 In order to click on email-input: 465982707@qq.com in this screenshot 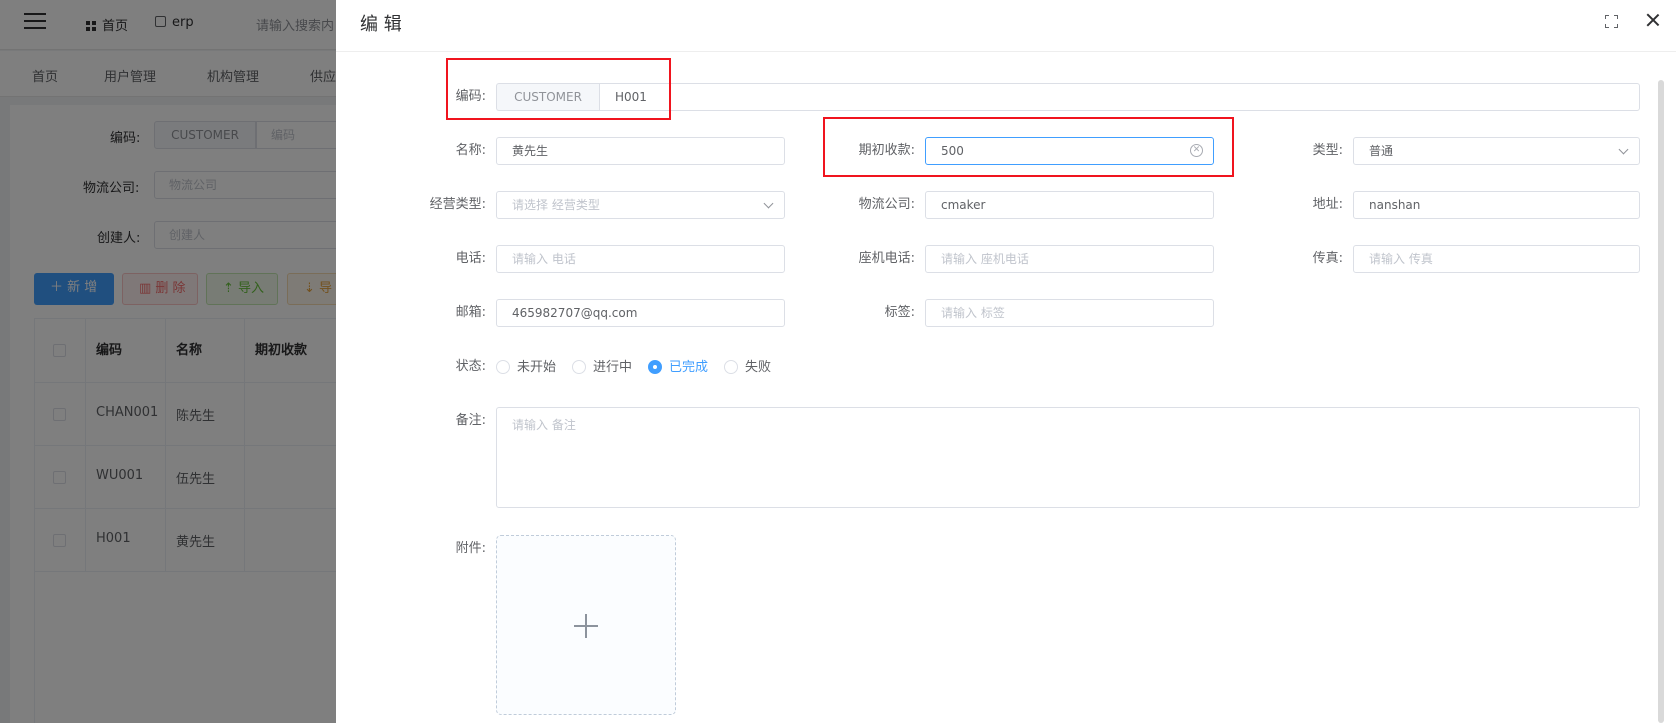, I will do `click(640, 313)`.